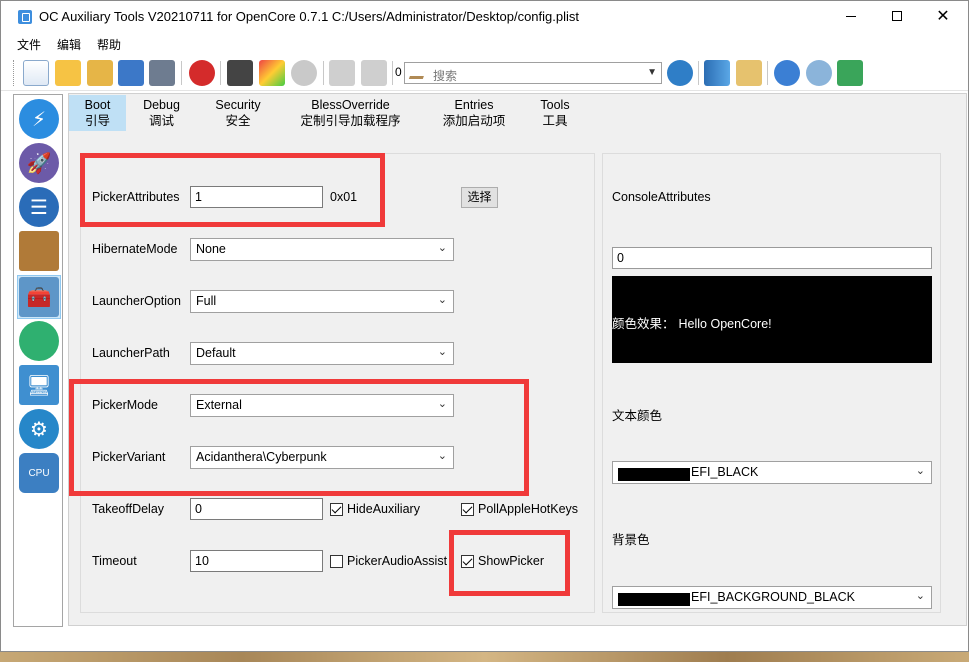 The width and height of the screenshot is (969, 662). Describe the element at coordinates (680, 73) in the screenshot. I see `find-icon` at that location.